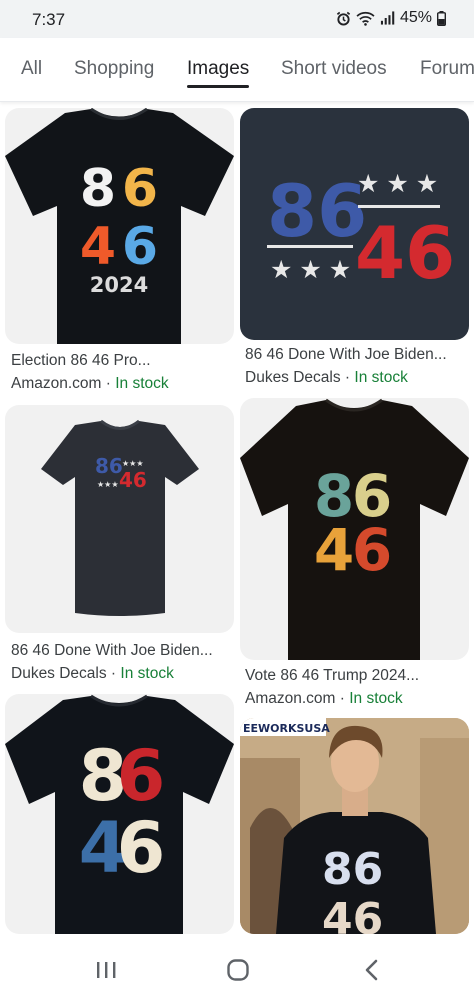 This screenshot has height=1000, width=474. I want to click on back-button, so click(372, 970).